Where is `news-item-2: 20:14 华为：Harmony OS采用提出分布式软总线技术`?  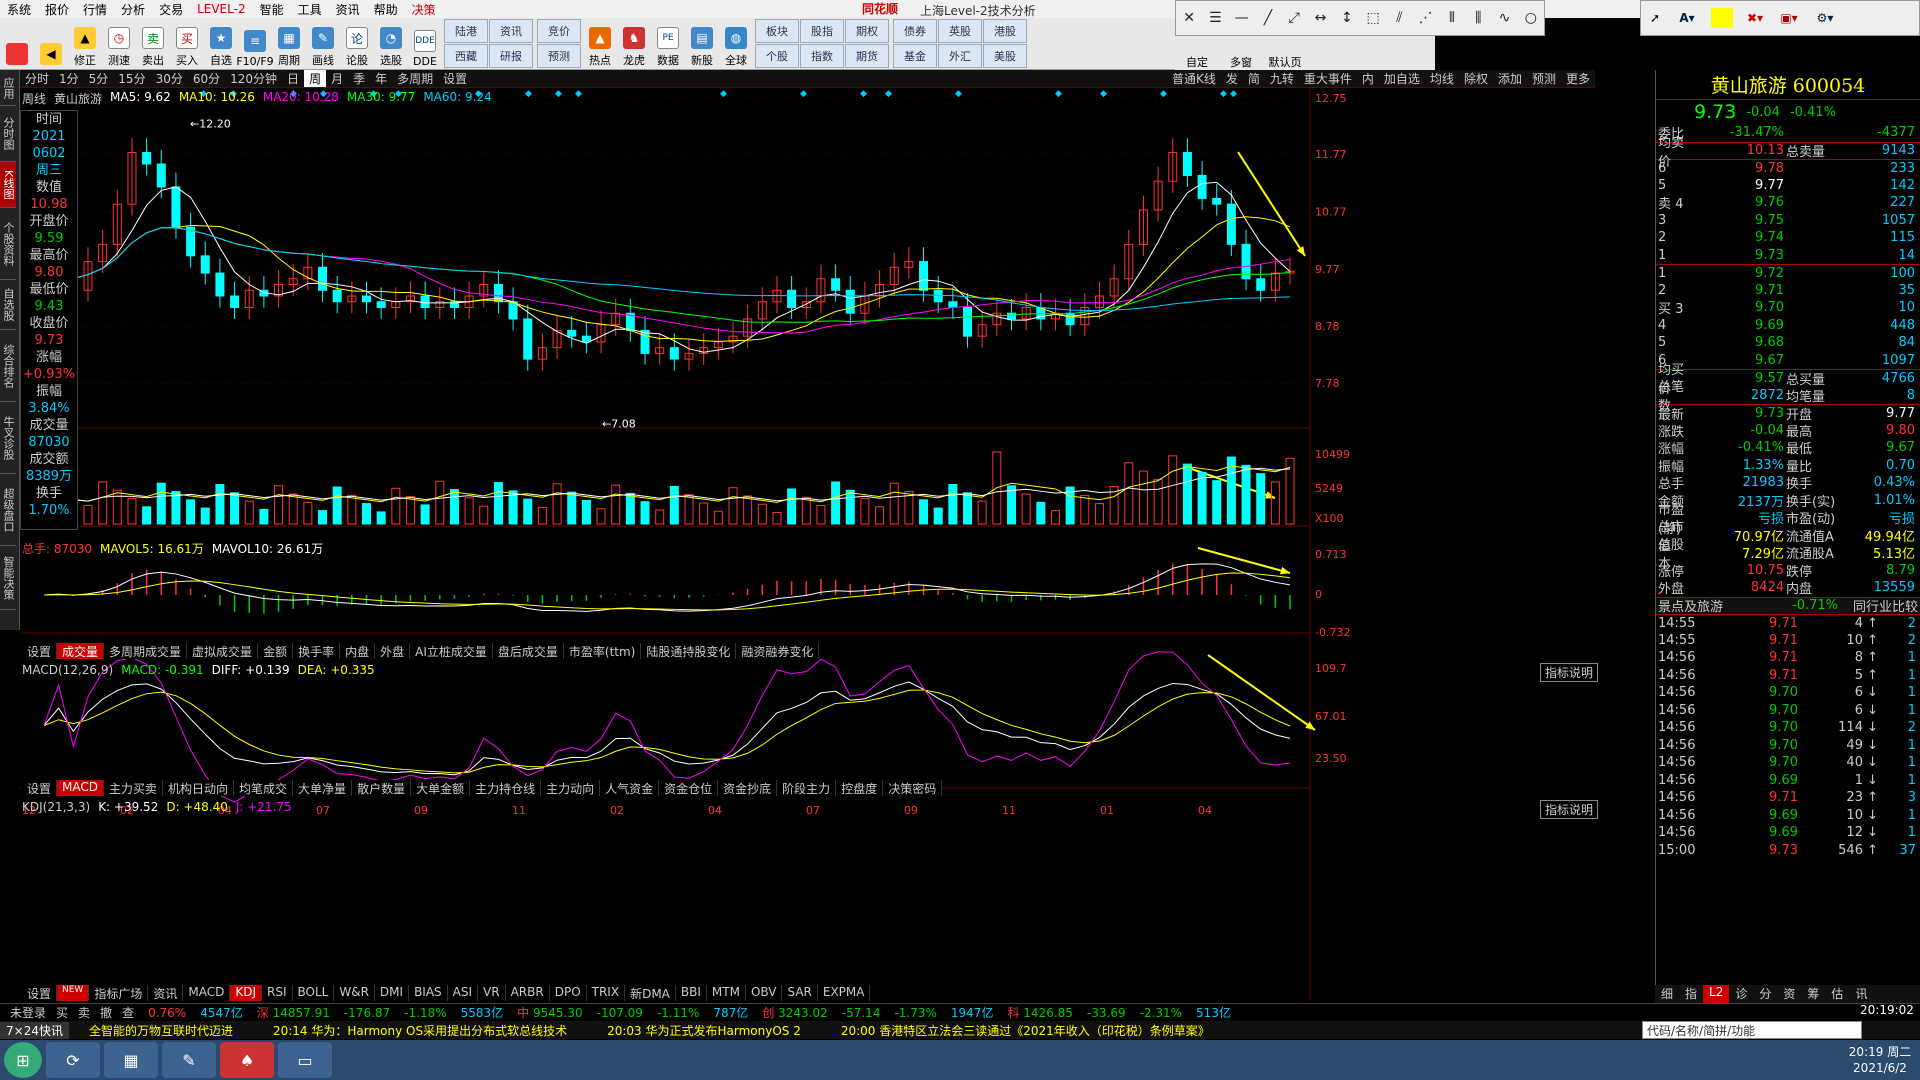 news-item-2: 20:14 华为：Harmony OS采用提出分布式软总线技术 is located at coordinates (420, 1030).